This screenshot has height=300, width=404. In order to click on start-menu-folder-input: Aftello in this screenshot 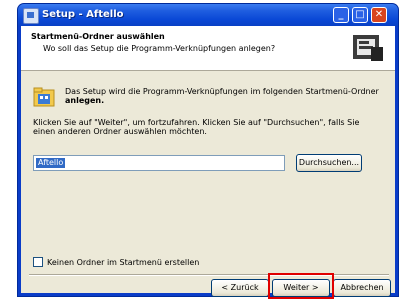, I will do `click(159, 163)`.